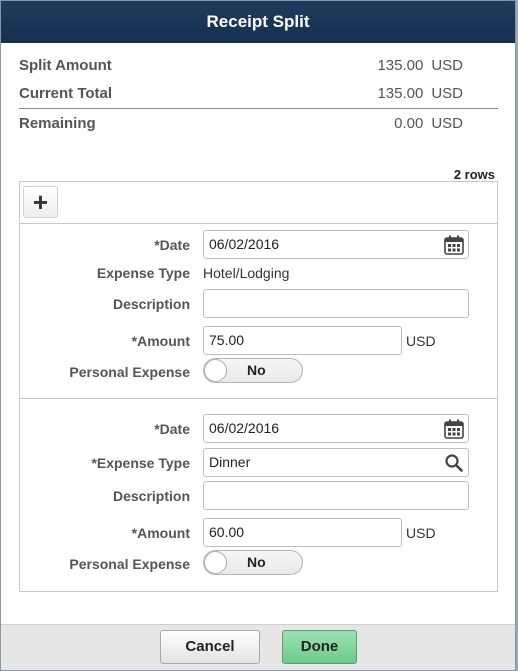 This screenshot has height=671, width=518. I want to click on summary-remaining: Remaining 0.00 USD, so click(241, 126).